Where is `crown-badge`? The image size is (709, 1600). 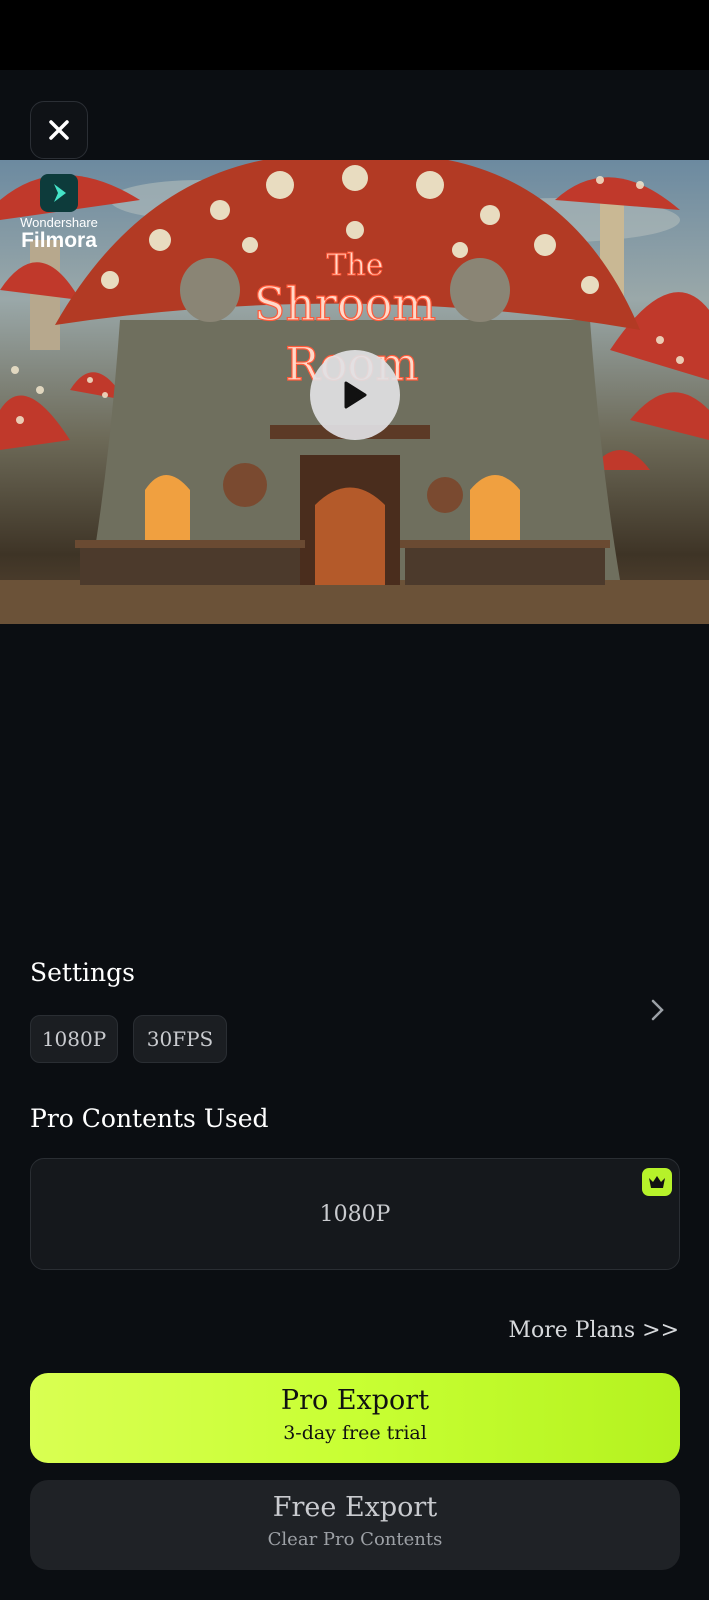 crown-badge is located at coordinates (657, 1182).